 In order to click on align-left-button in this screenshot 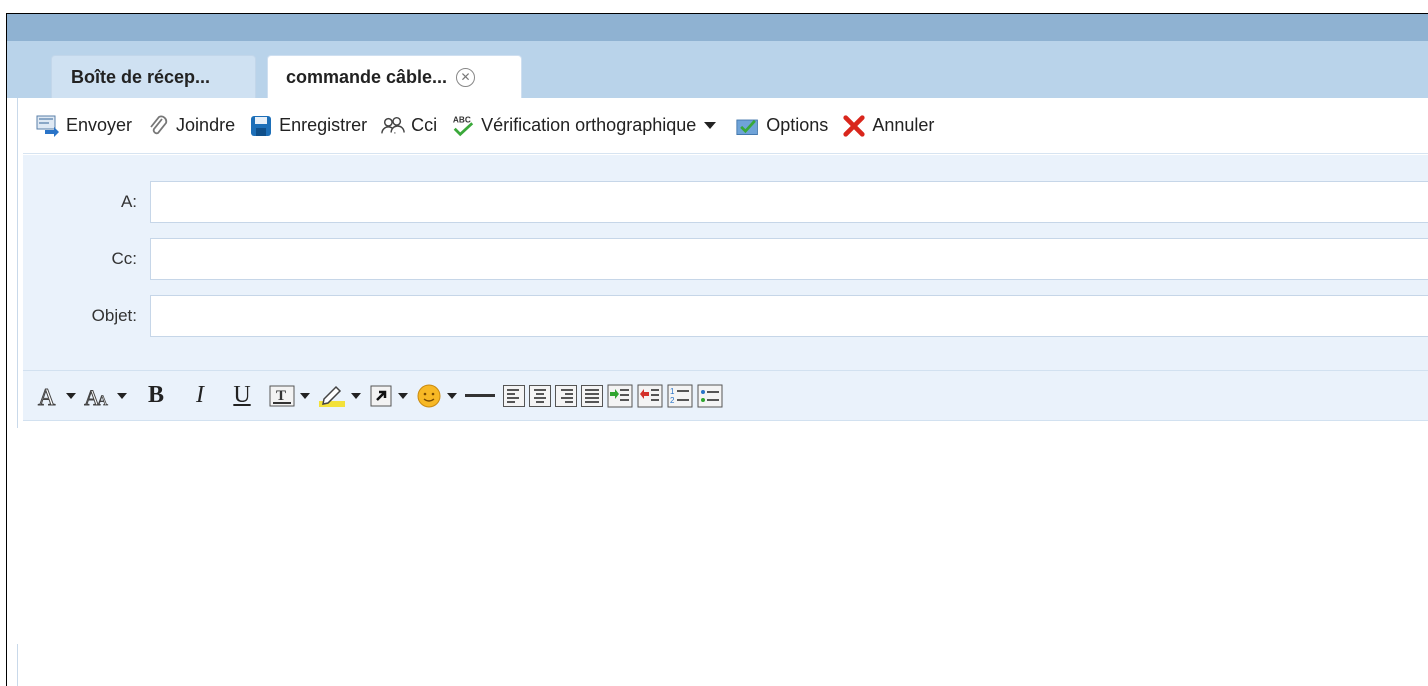, I will do `click(514, 396)`.